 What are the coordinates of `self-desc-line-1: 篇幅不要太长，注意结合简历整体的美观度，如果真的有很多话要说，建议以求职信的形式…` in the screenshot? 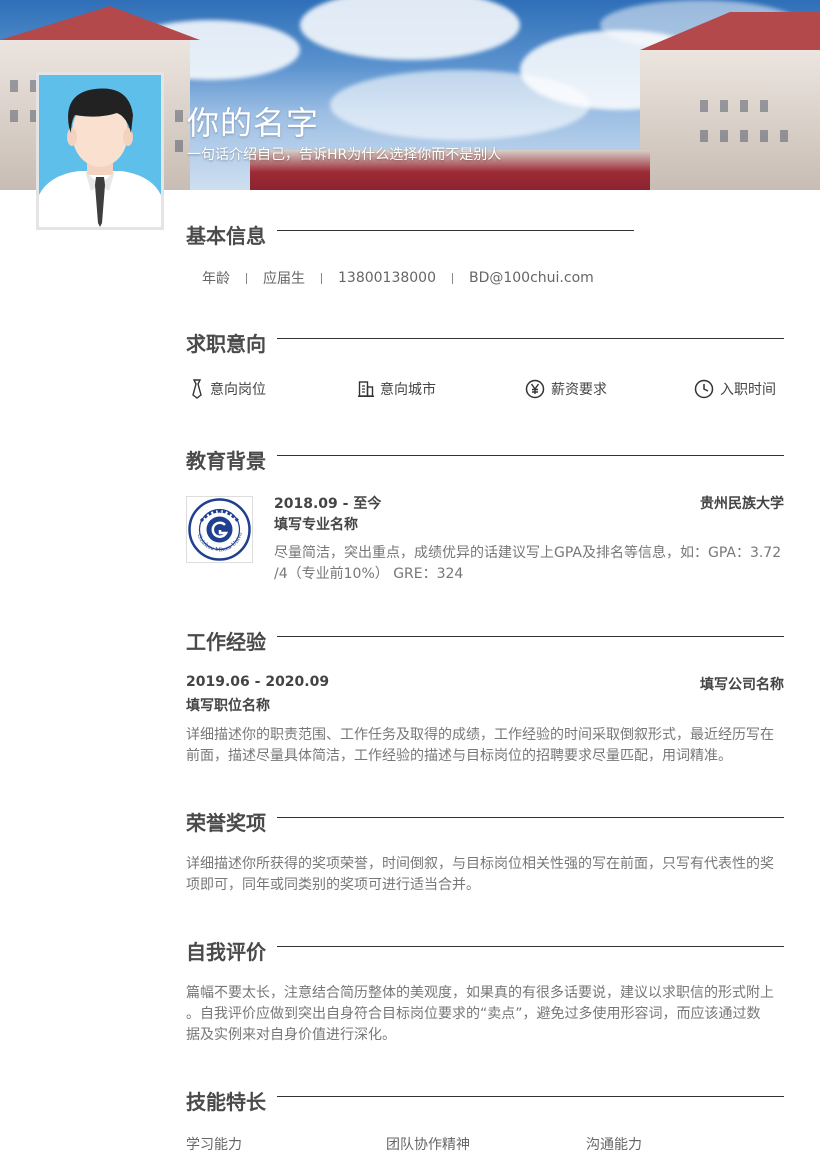 It's located at (480, 993).